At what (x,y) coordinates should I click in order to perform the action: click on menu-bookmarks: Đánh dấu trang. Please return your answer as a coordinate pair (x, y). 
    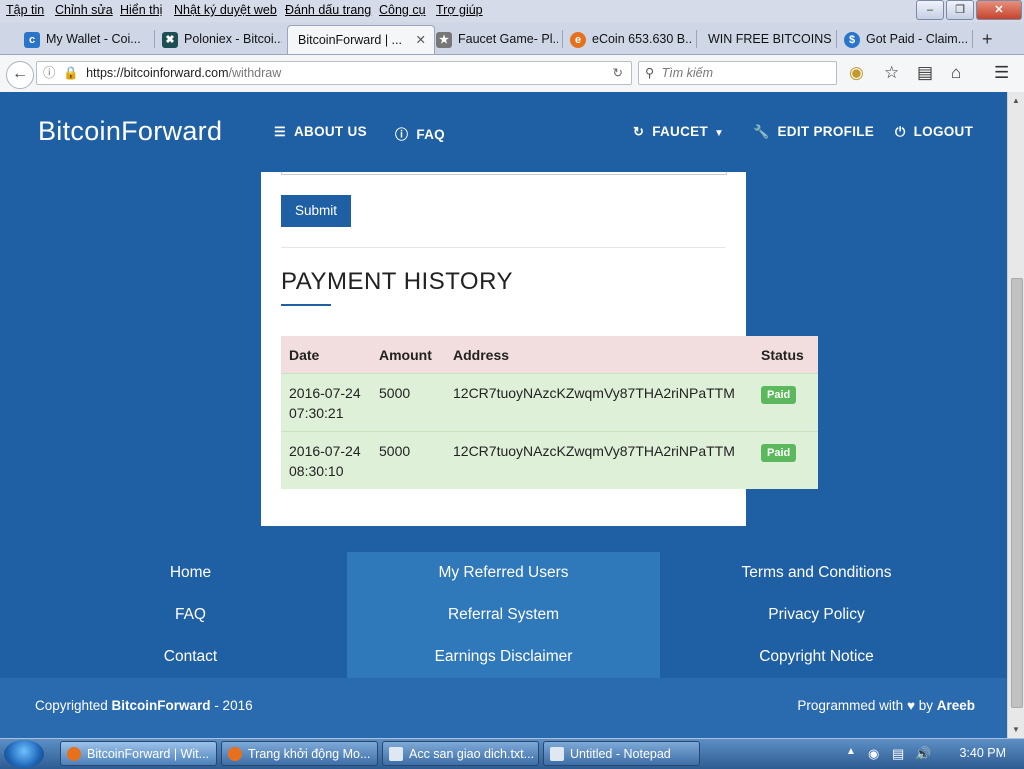
    Looking at the image, I should click on (328, 10).